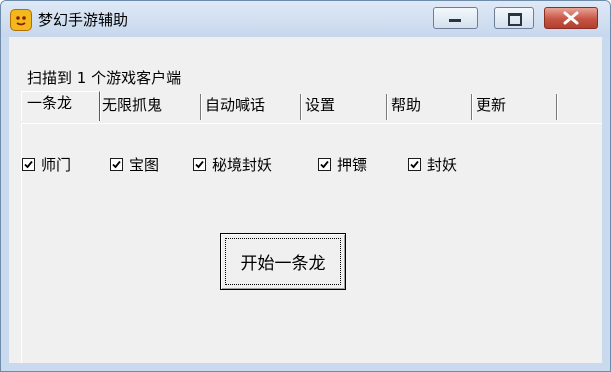 This screenshot has width=611, height=372. What do you see at coordinates (83, 20) in the screenshot?
I see `window-title: 梦幻手游辅助` at bounding box center [83, 20].